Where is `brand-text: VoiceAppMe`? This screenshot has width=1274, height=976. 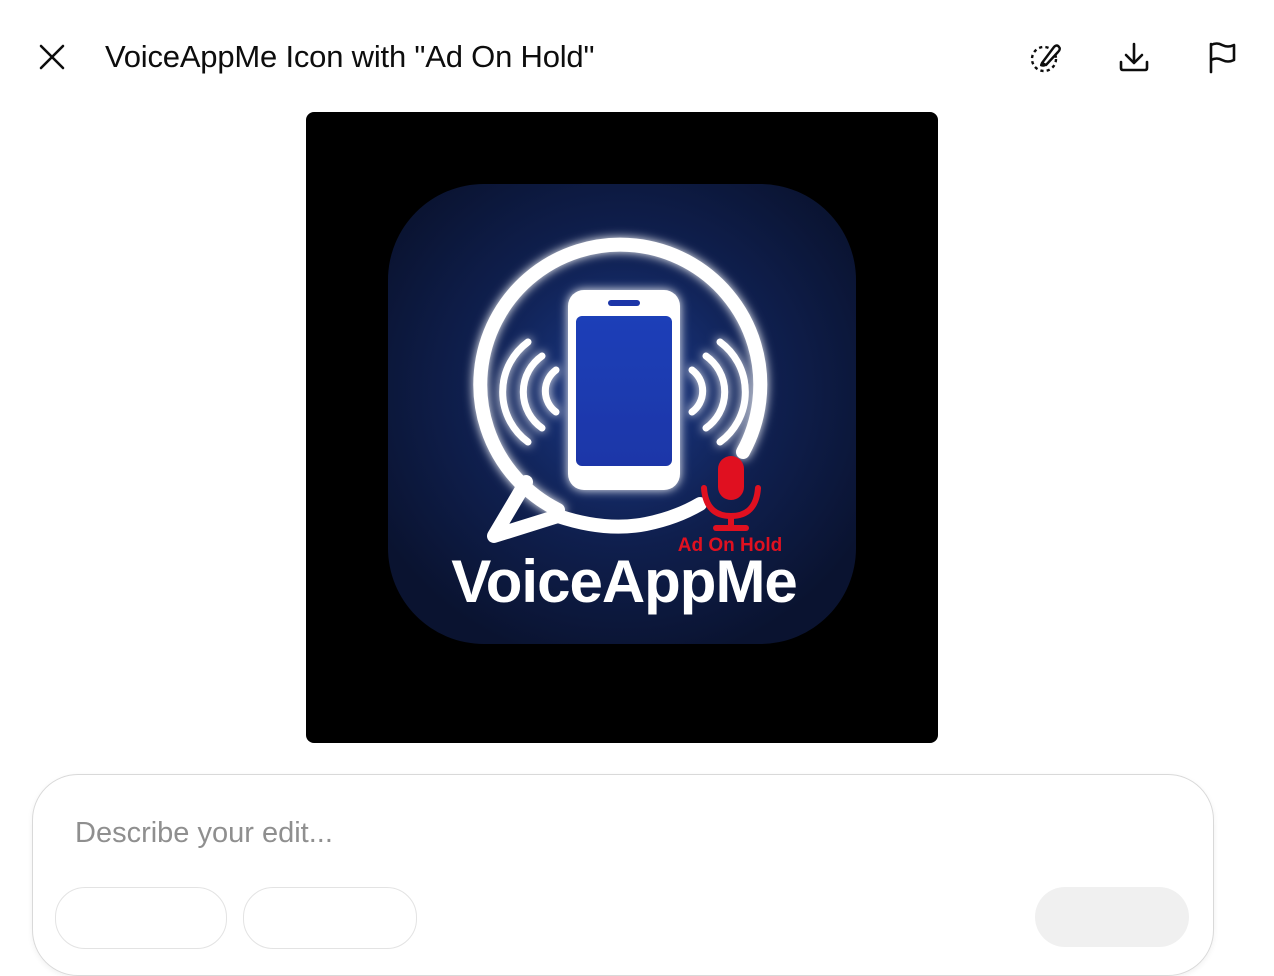
brand-text: VoiceAppMe is located at coordinates (624, 581).